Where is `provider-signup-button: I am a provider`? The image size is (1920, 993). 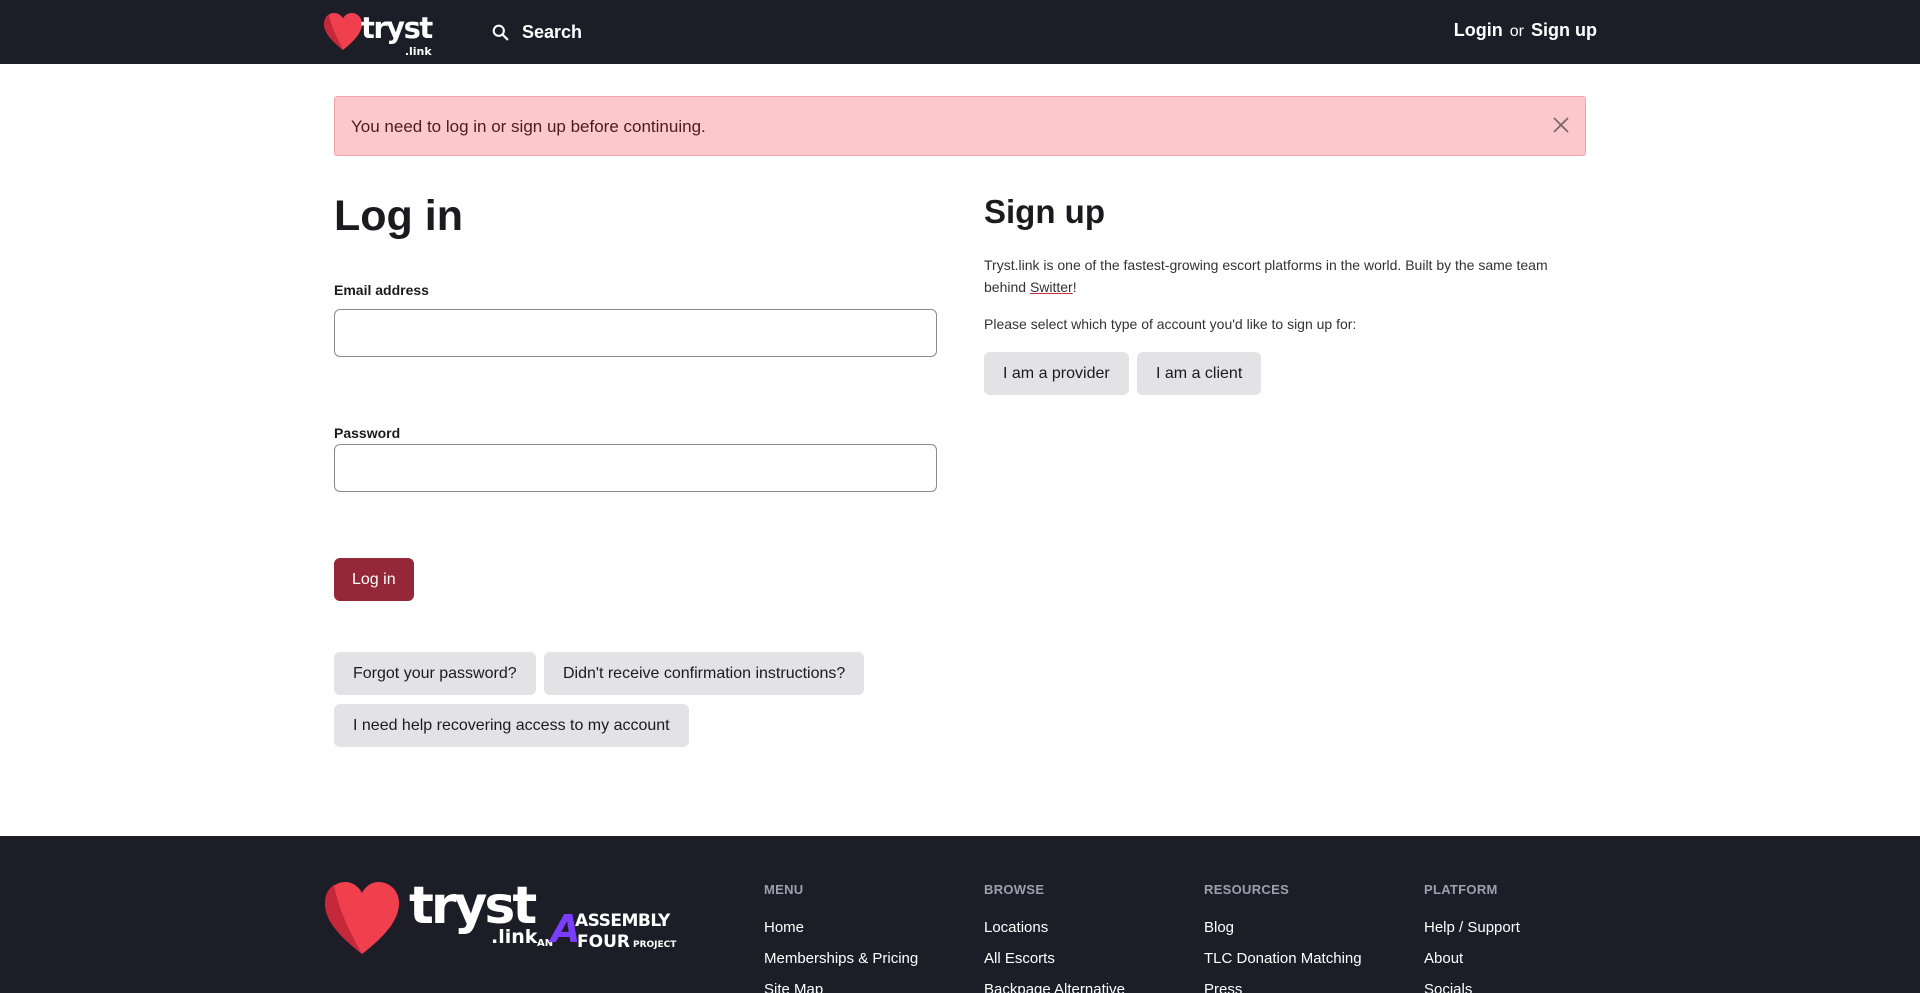
provider-signup-button: I am a provider is located at coordinates (1056, 373).